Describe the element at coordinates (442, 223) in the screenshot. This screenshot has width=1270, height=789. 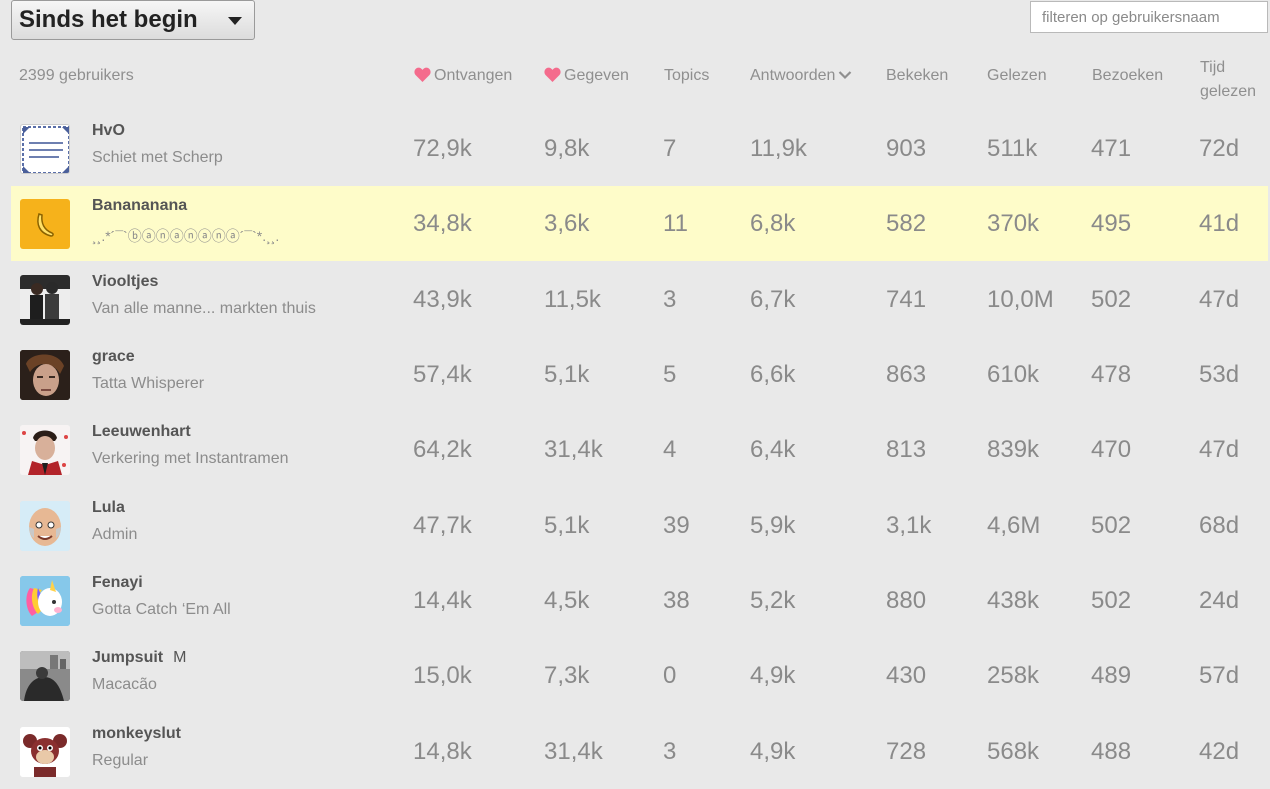
I see `received-count: 34,8k` at that location.